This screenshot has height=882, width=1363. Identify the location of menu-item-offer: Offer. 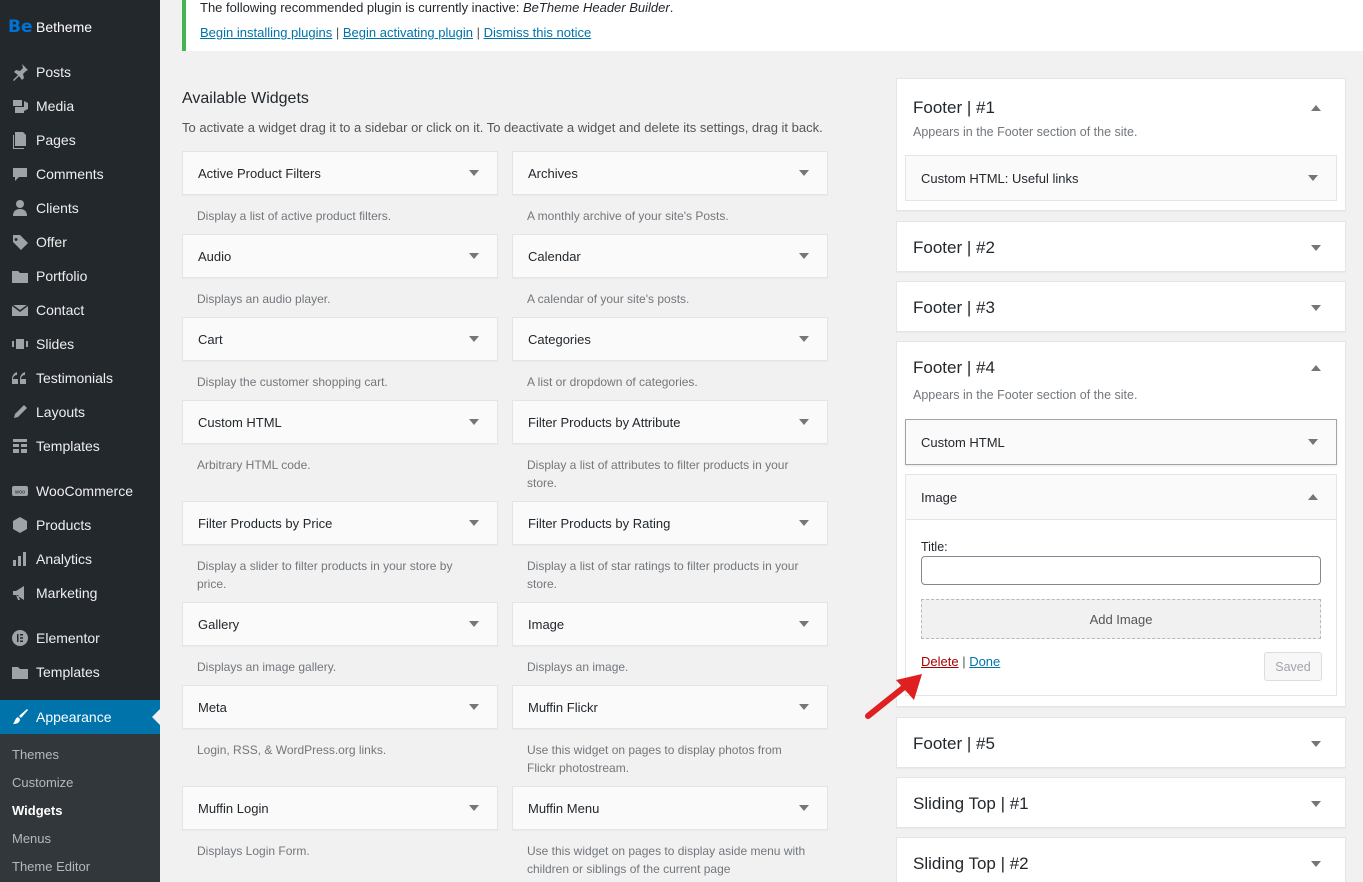
(80, 242).